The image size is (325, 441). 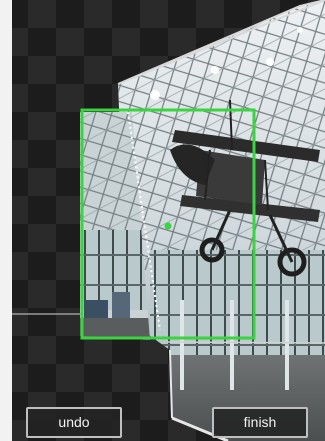 I want to click on undo-button: undo, so click(x=74, y=422).